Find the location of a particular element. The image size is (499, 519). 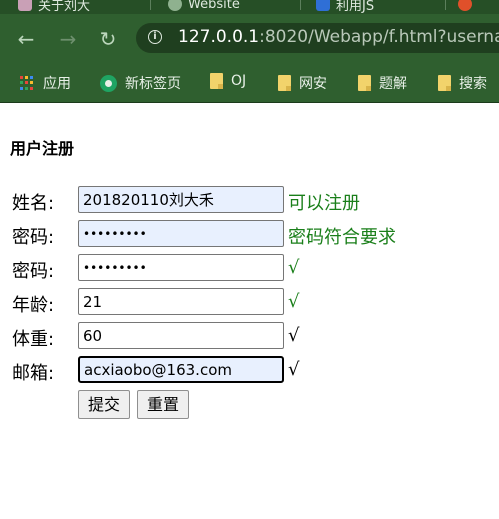

weight-check-icon: √ is located at coordinates (294, 335).